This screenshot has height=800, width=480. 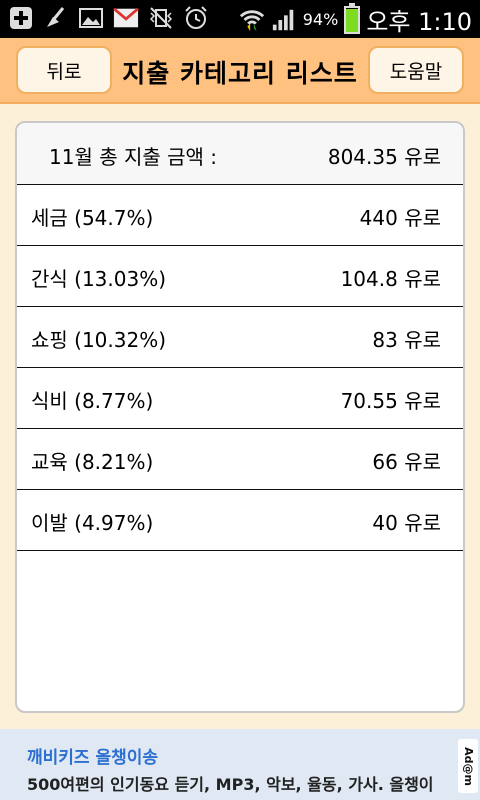 What do you see at coordinates (196, 18) in the screenshot?
I see `alarm-icon` at bounding box center [196, 18].